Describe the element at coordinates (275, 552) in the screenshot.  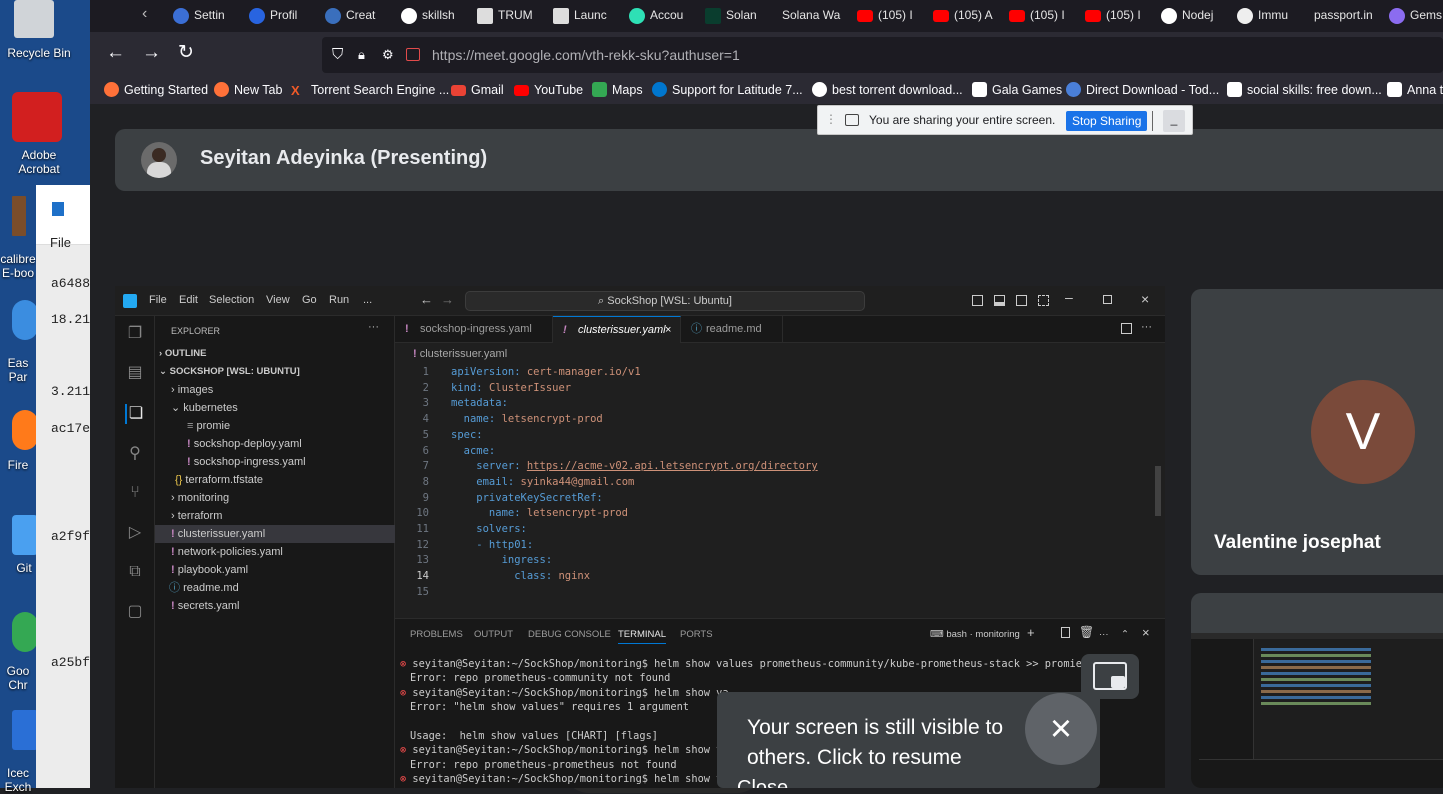
I see `tree-item-network-policies: ! network-policies.yaml` at that location.